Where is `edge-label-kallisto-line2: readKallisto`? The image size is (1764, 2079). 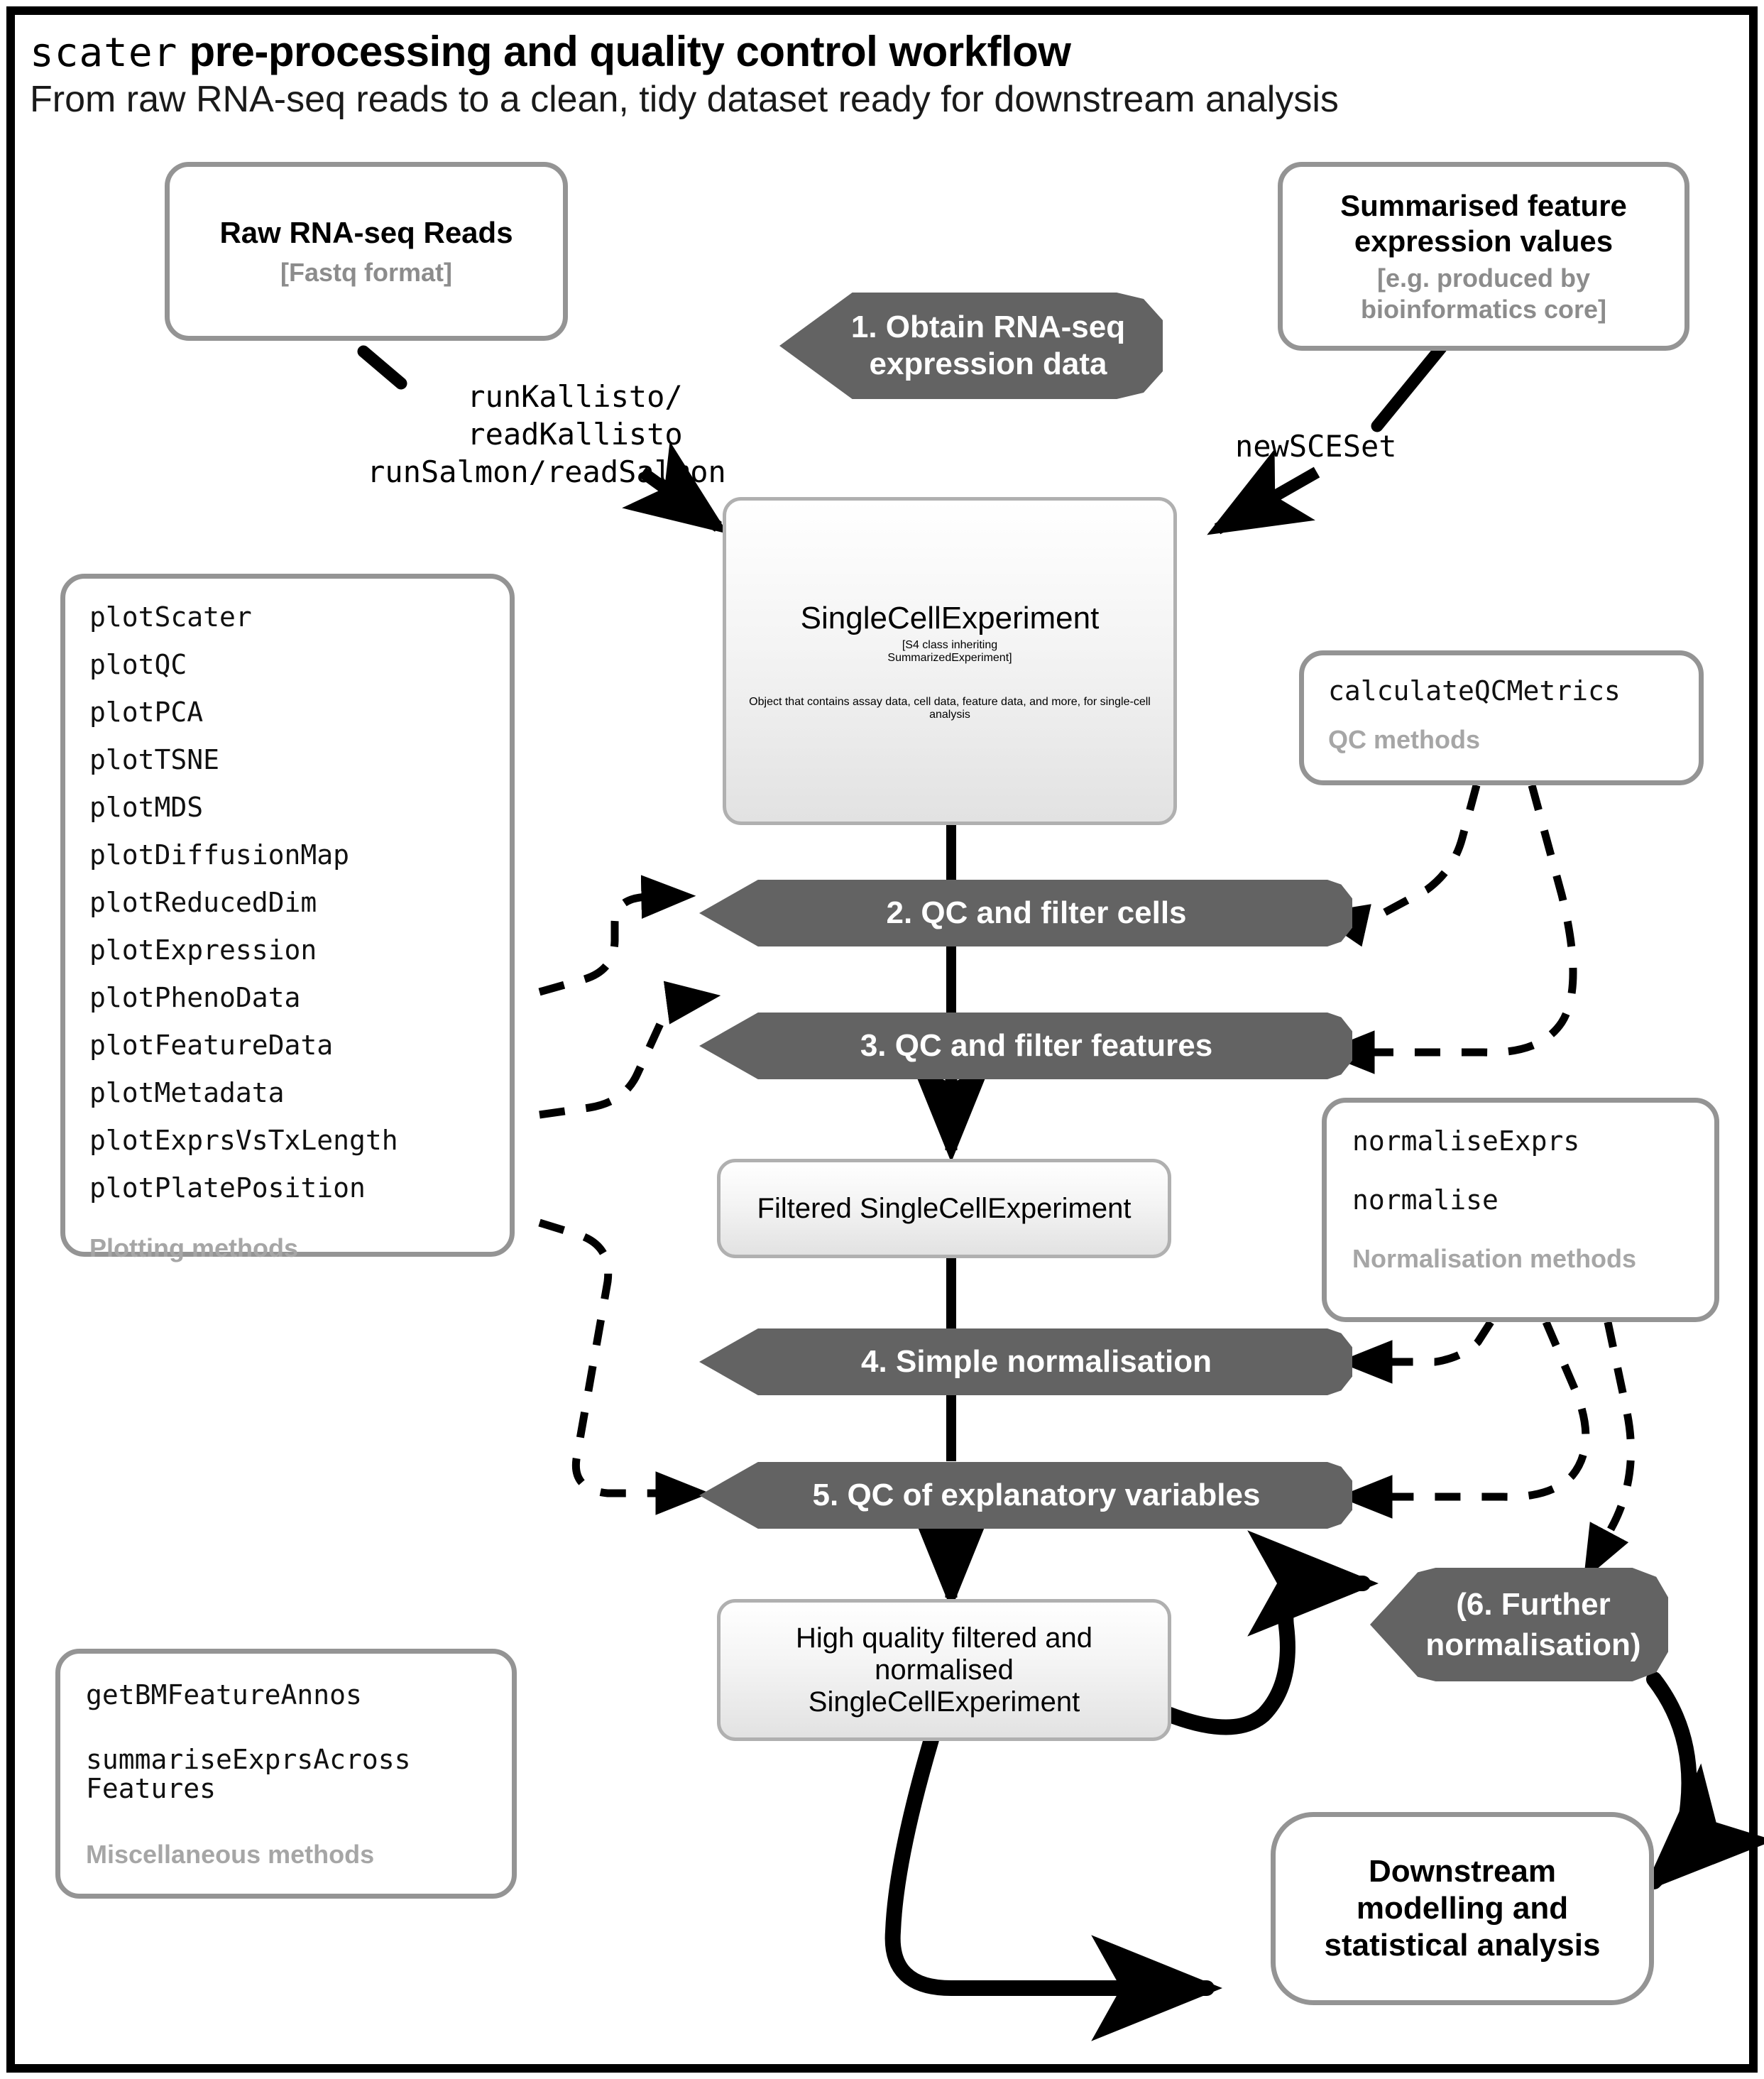
edge-label-kallisto-line2: readKallisto is located at coordinates (575, 434).